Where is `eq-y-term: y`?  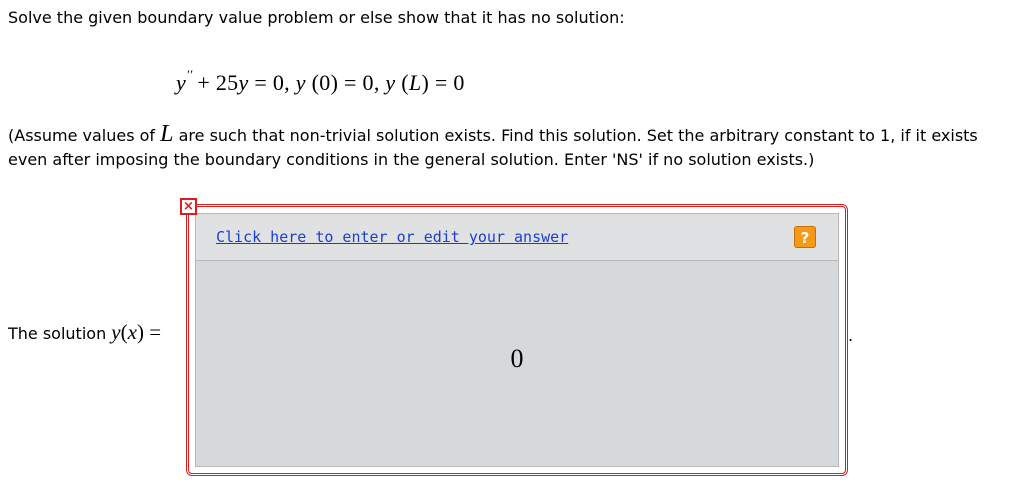 eq-y-term: y is located at coordinates (243, 82).